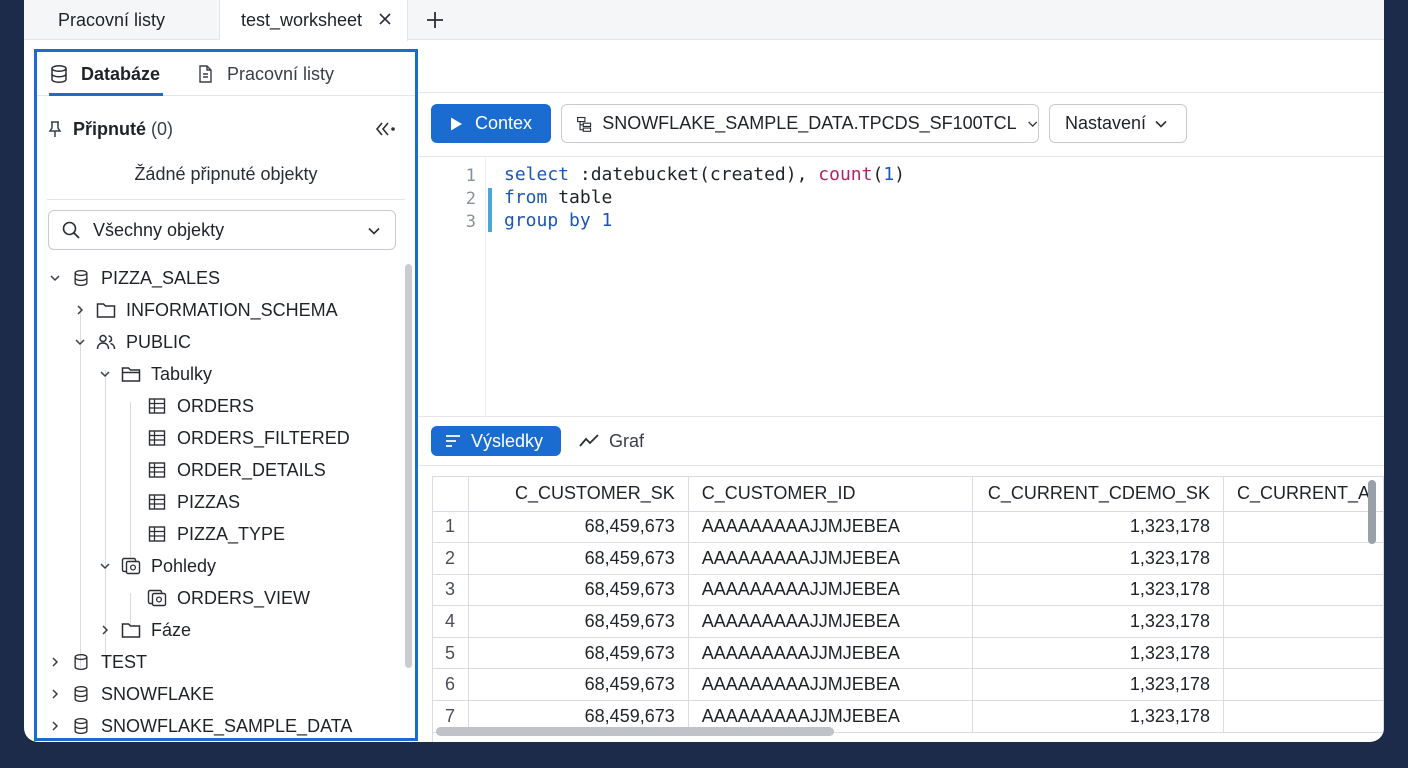 The width and height of the screenshot is (1408, 768). Describe the element at coordinates (158, 693) in the screenshot. I see `tree-node-label: SNOWFLAKE` at that location.